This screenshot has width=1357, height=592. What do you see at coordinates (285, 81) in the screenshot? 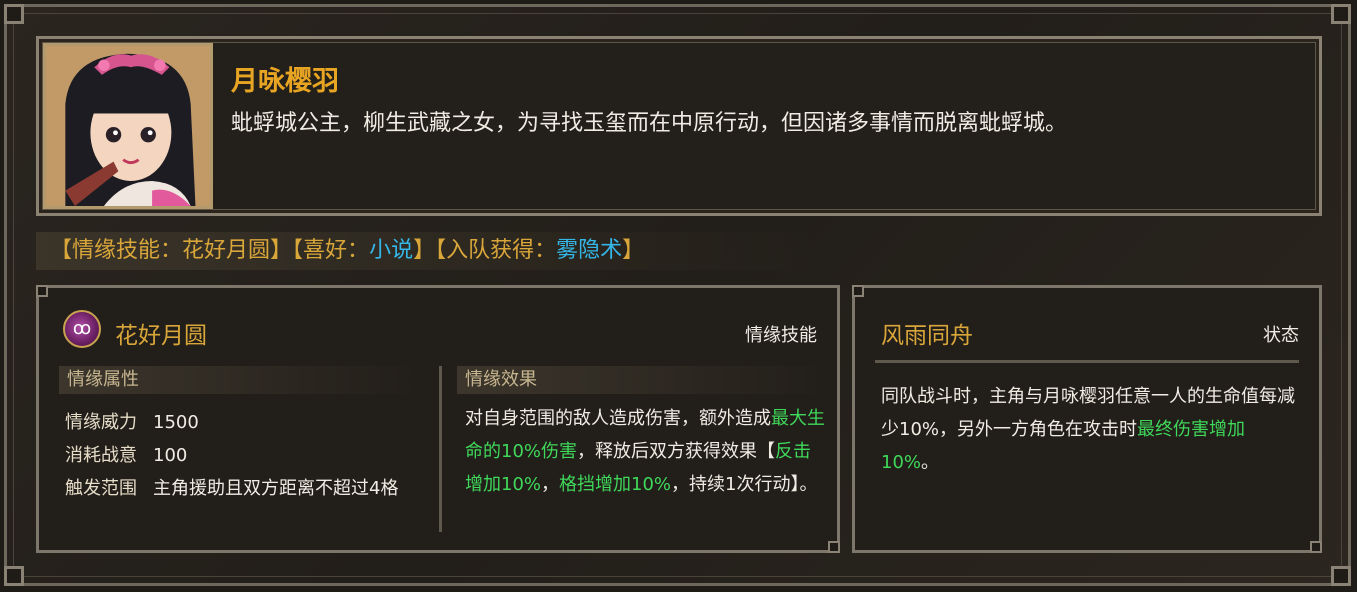
I see `character-name: 月咏樱羽` at bounding box center [285, 81].